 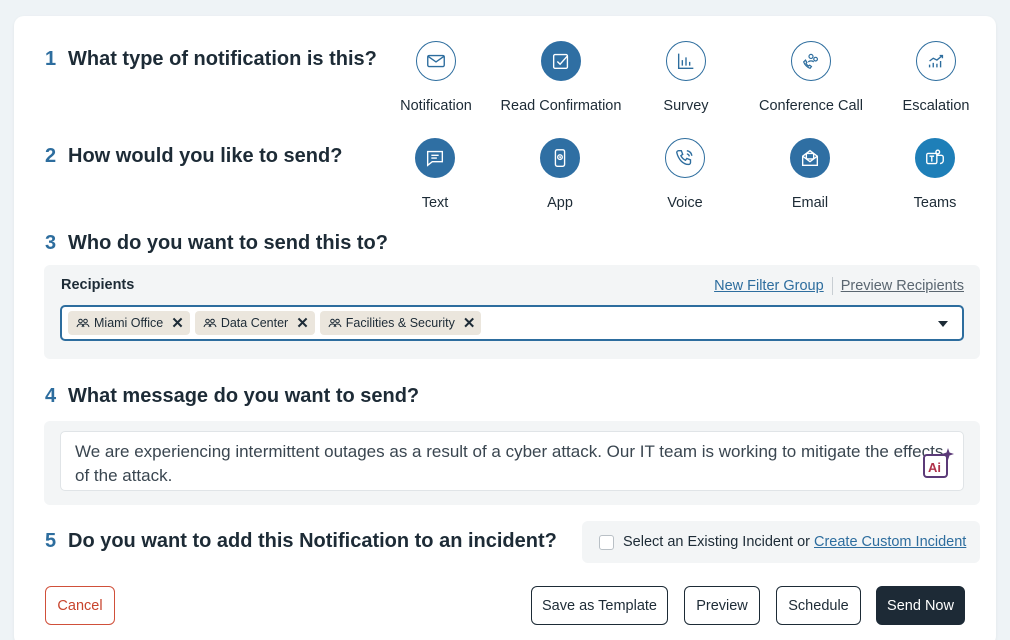 What do you see at coordinates (51, 396) in the screenshot?
I see `step-number: 4` at bounding box center [51, 396].